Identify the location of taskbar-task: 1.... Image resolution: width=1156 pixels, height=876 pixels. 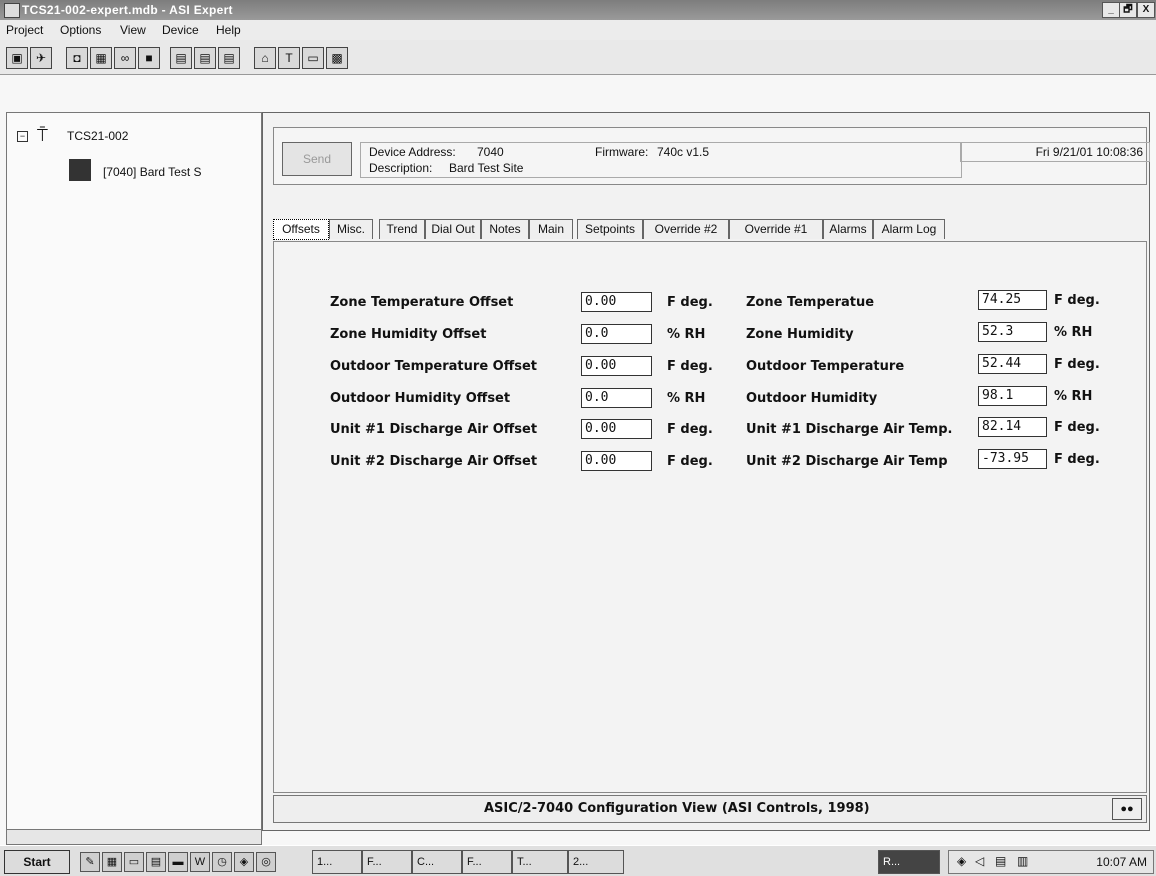
(337, 862).